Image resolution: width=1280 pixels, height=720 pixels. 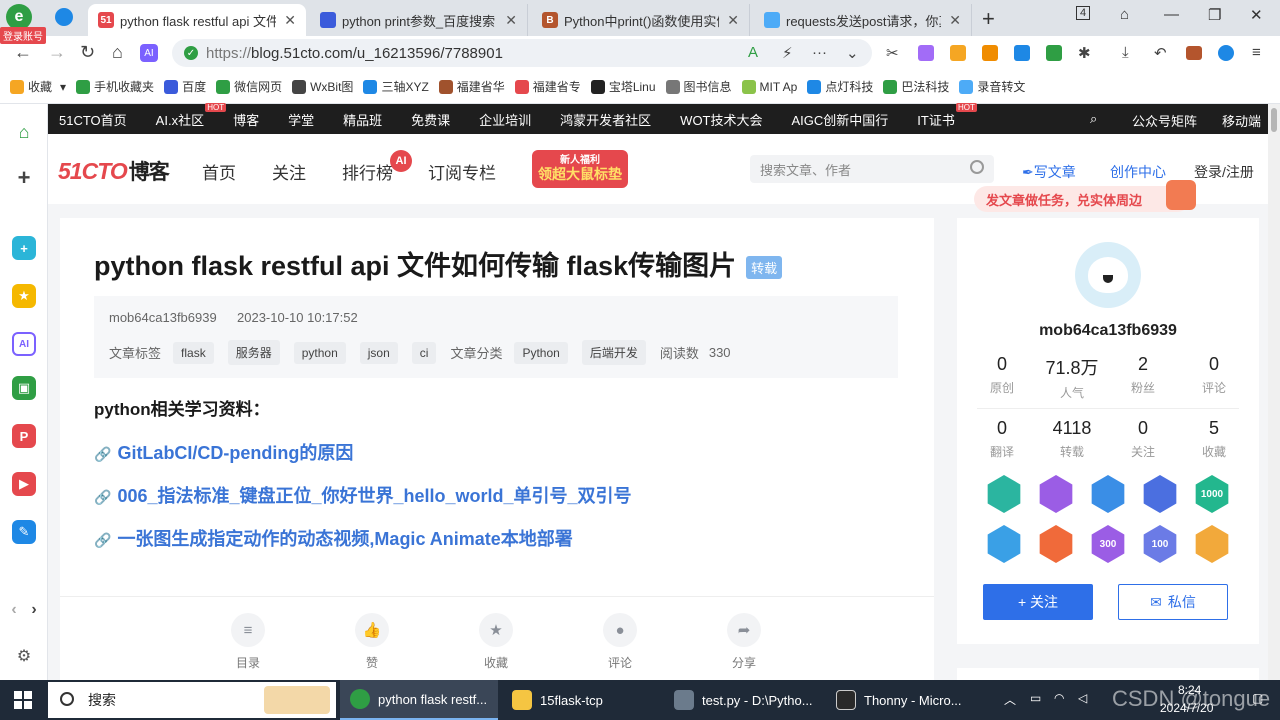 What do you see at coordinates (93, 119) in the screenshot?
I see `nav-51cto-home: 51CTO首页` at bounding box center [93, 119].